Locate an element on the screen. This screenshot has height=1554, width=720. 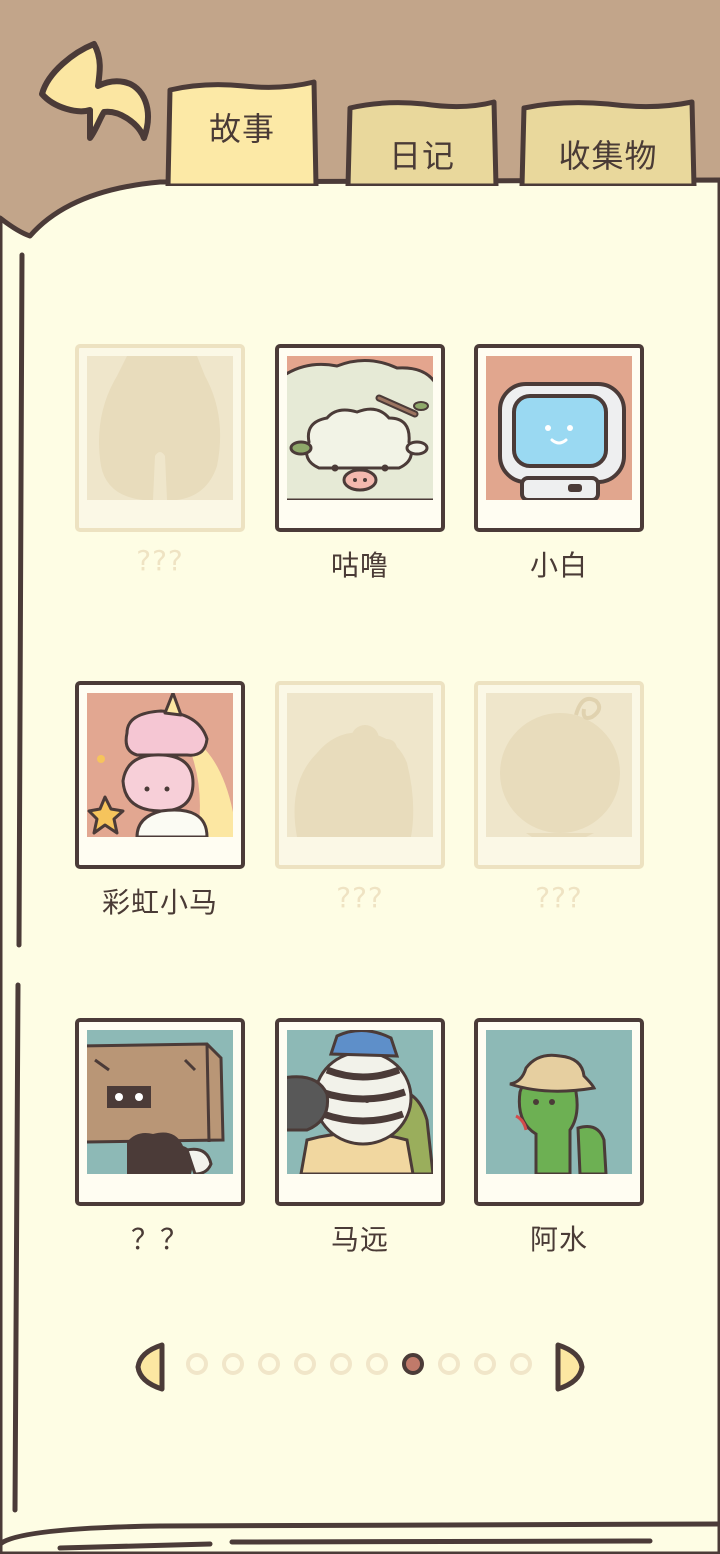
tab-collection-label: 收集物 is located at coordinates (608, 156).